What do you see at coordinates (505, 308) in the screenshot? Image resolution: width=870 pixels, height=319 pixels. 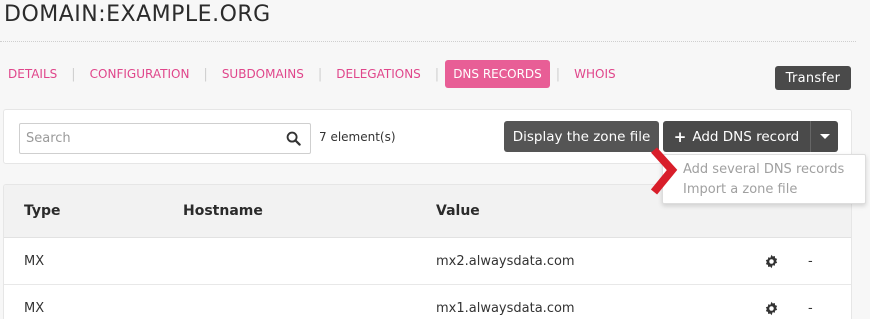 I see `record-value: mx1.alwaysdata.com` at bounding box center [505, 308].